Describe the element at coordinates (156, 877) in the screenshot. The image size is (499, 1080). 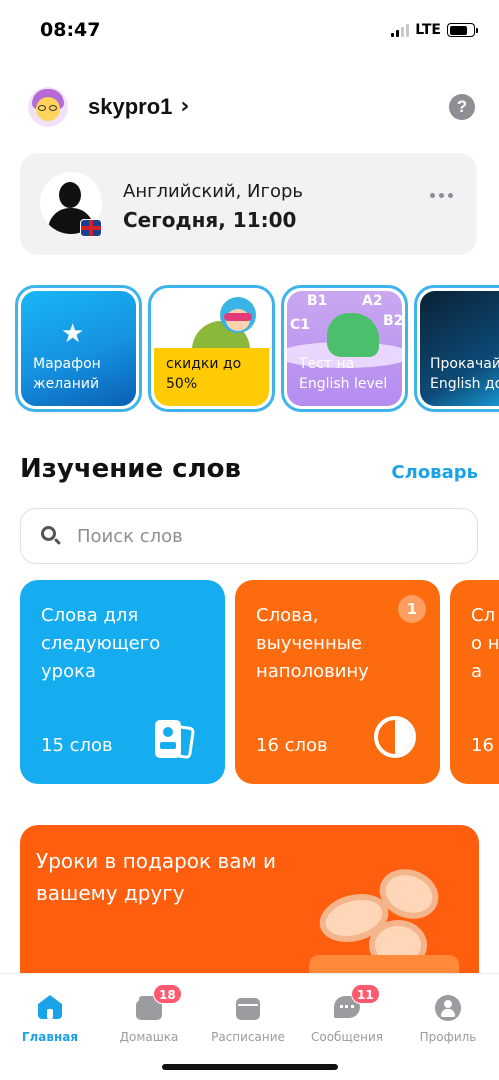
I see `promo-text: Уроки в подарок вам и вашему другу` at that location.